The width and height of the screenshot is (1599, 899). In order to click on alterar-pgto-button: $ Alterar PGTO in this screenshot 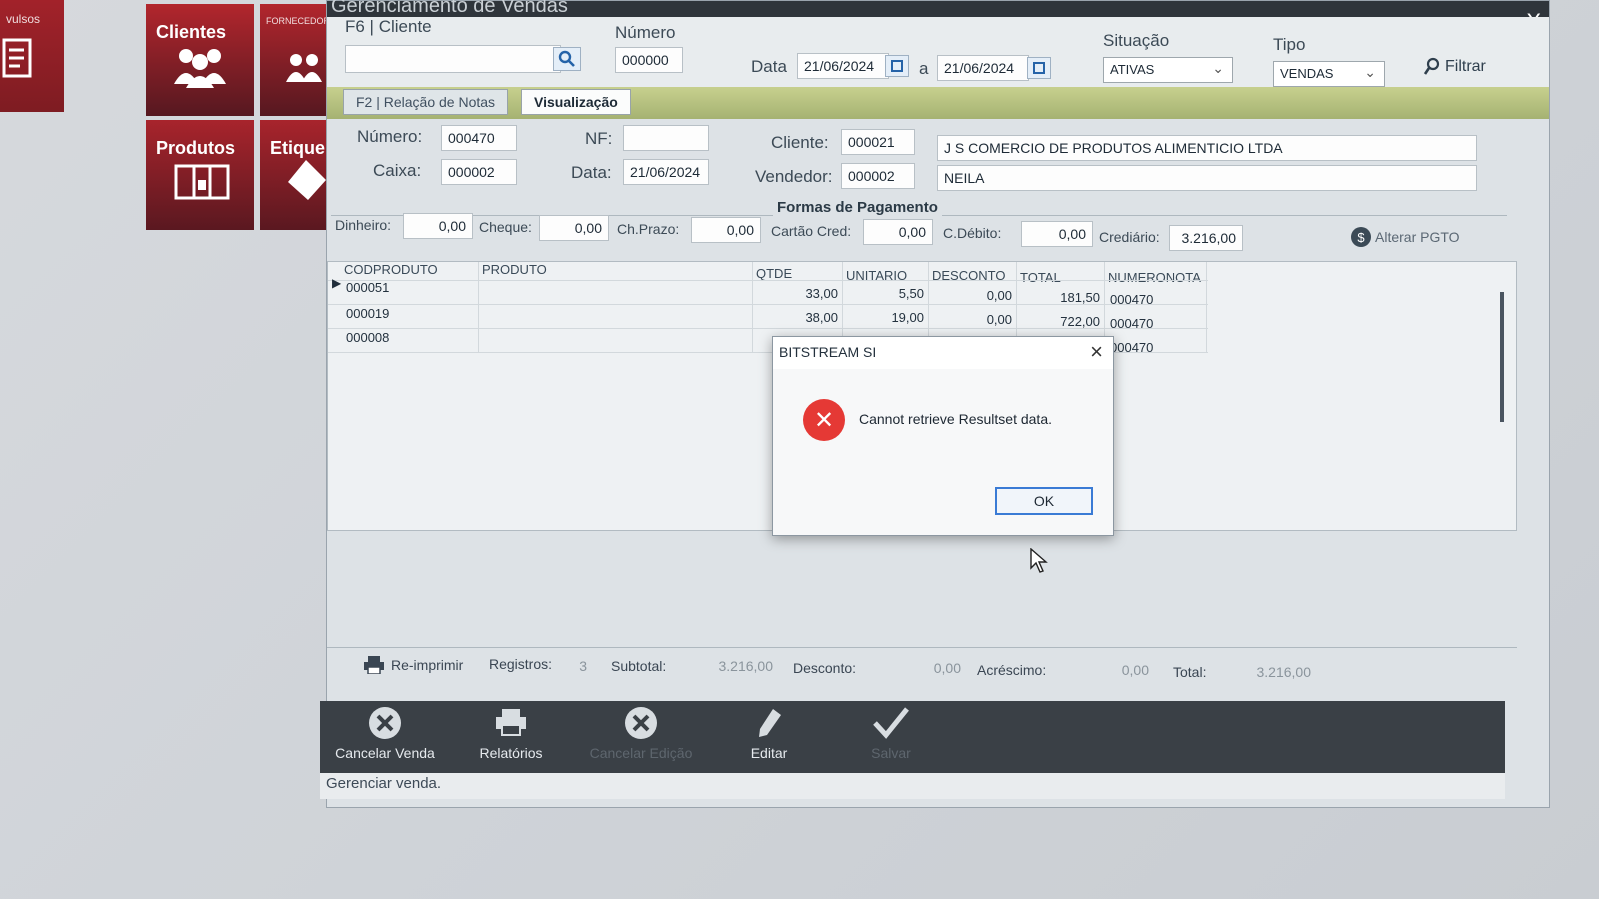, I will do `click(1405, 237)`.